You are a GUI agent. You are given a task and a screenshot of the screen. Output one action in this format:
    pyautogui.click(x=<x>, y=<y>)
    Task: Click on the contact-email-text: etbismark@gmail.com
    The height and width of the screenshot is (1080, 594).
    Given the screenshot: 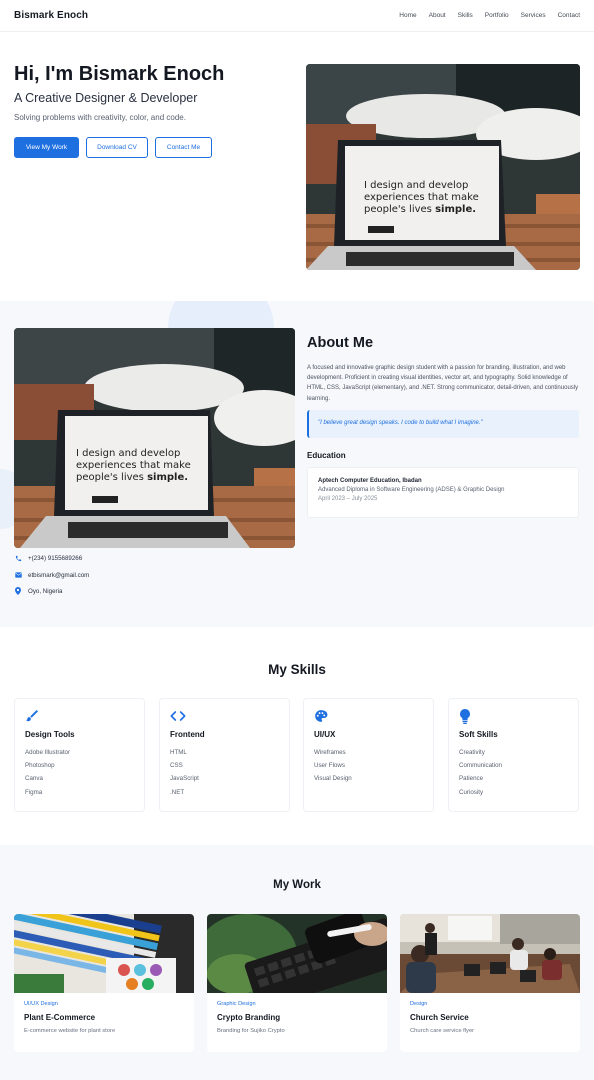 What is the action you would take?
    pyautogui.click(x=59, y=575)
    